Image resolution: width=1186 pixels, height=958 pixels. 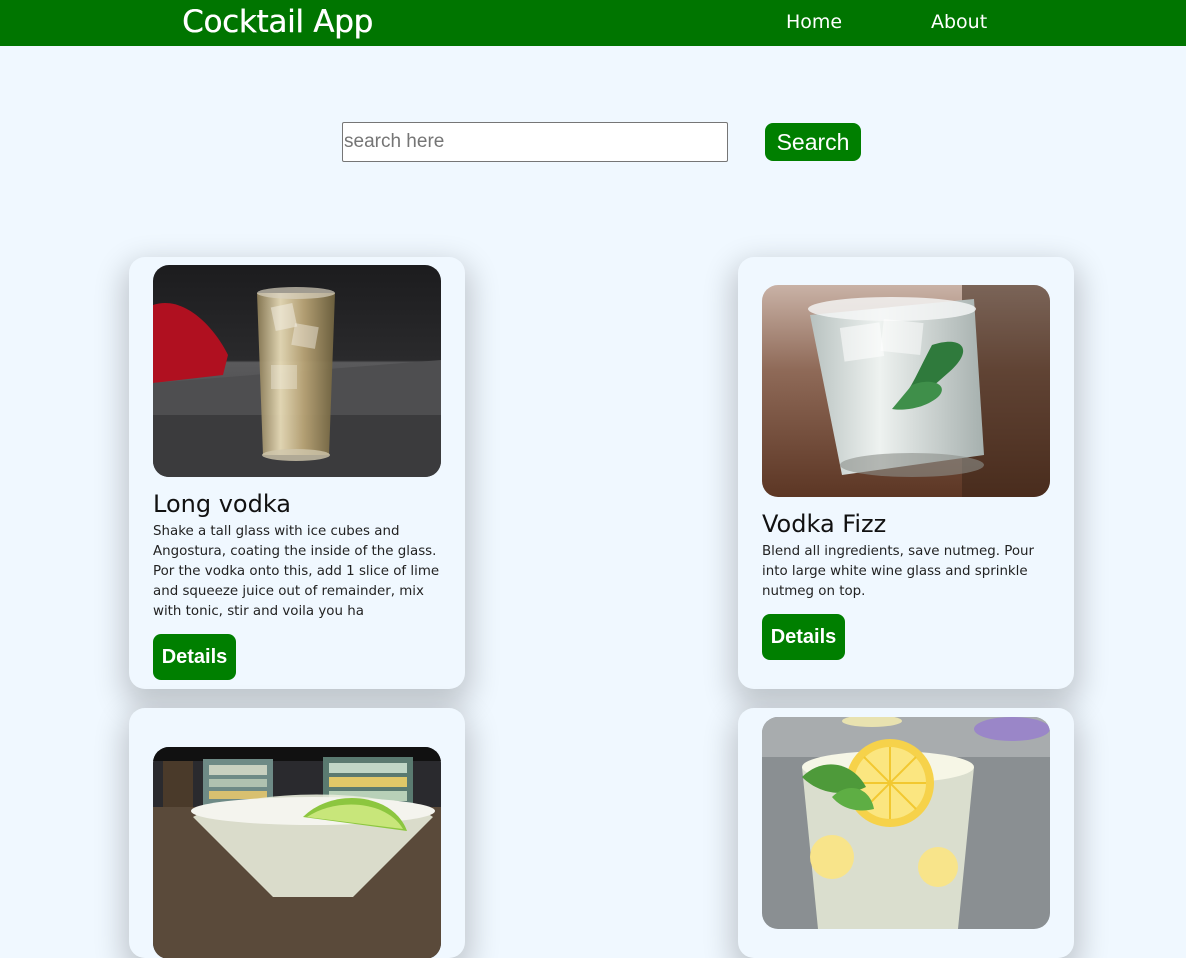 I want to click on nav-about-link: About, so click(x=959, y=22).